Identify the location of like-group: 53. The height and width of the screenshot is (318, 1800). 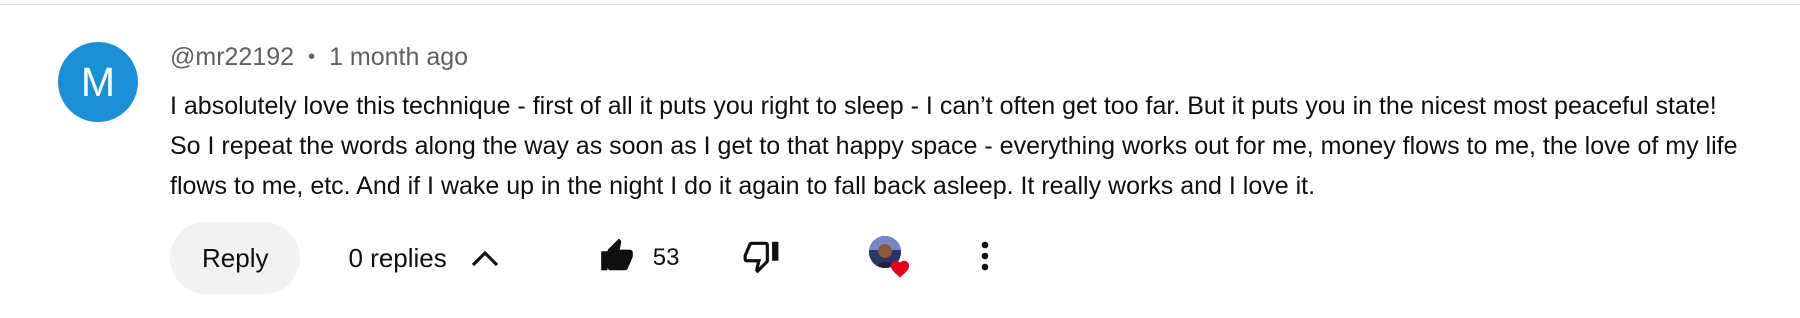
(801, 258).